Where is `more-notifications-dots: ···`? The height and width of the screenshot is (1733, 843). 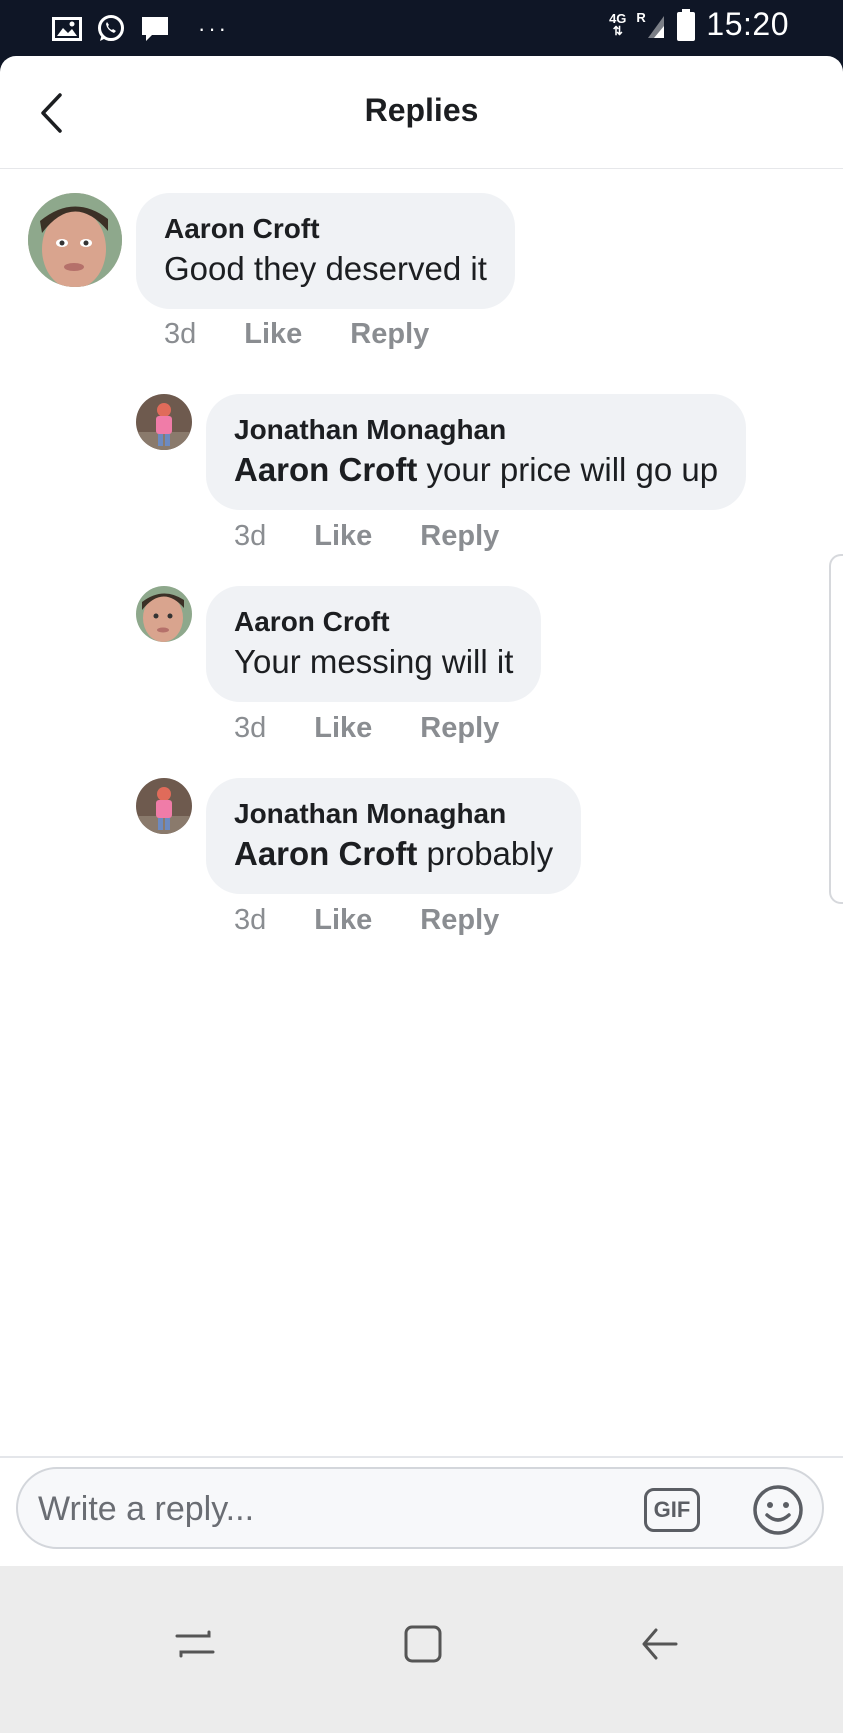 more-notifications-dots: ··· is located at coordinates (213, 28).